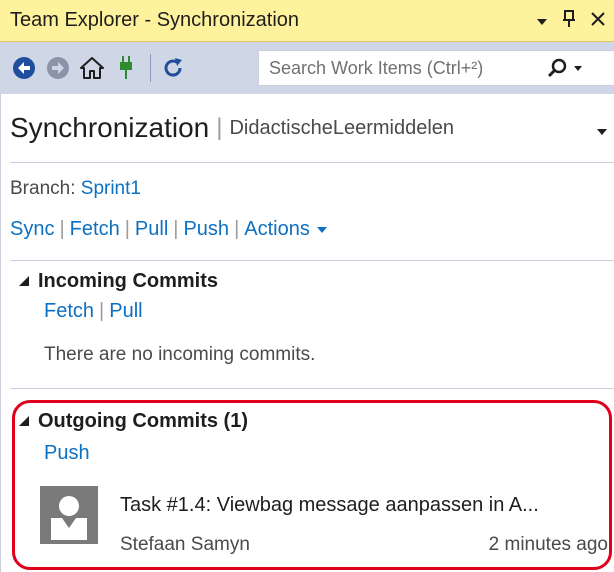 This screenshot has width=614, height=572. What do you see at coordinates (277, 229) in the screenshot?
I see `actions-menu: Actions` at bounding box center [277, 229].